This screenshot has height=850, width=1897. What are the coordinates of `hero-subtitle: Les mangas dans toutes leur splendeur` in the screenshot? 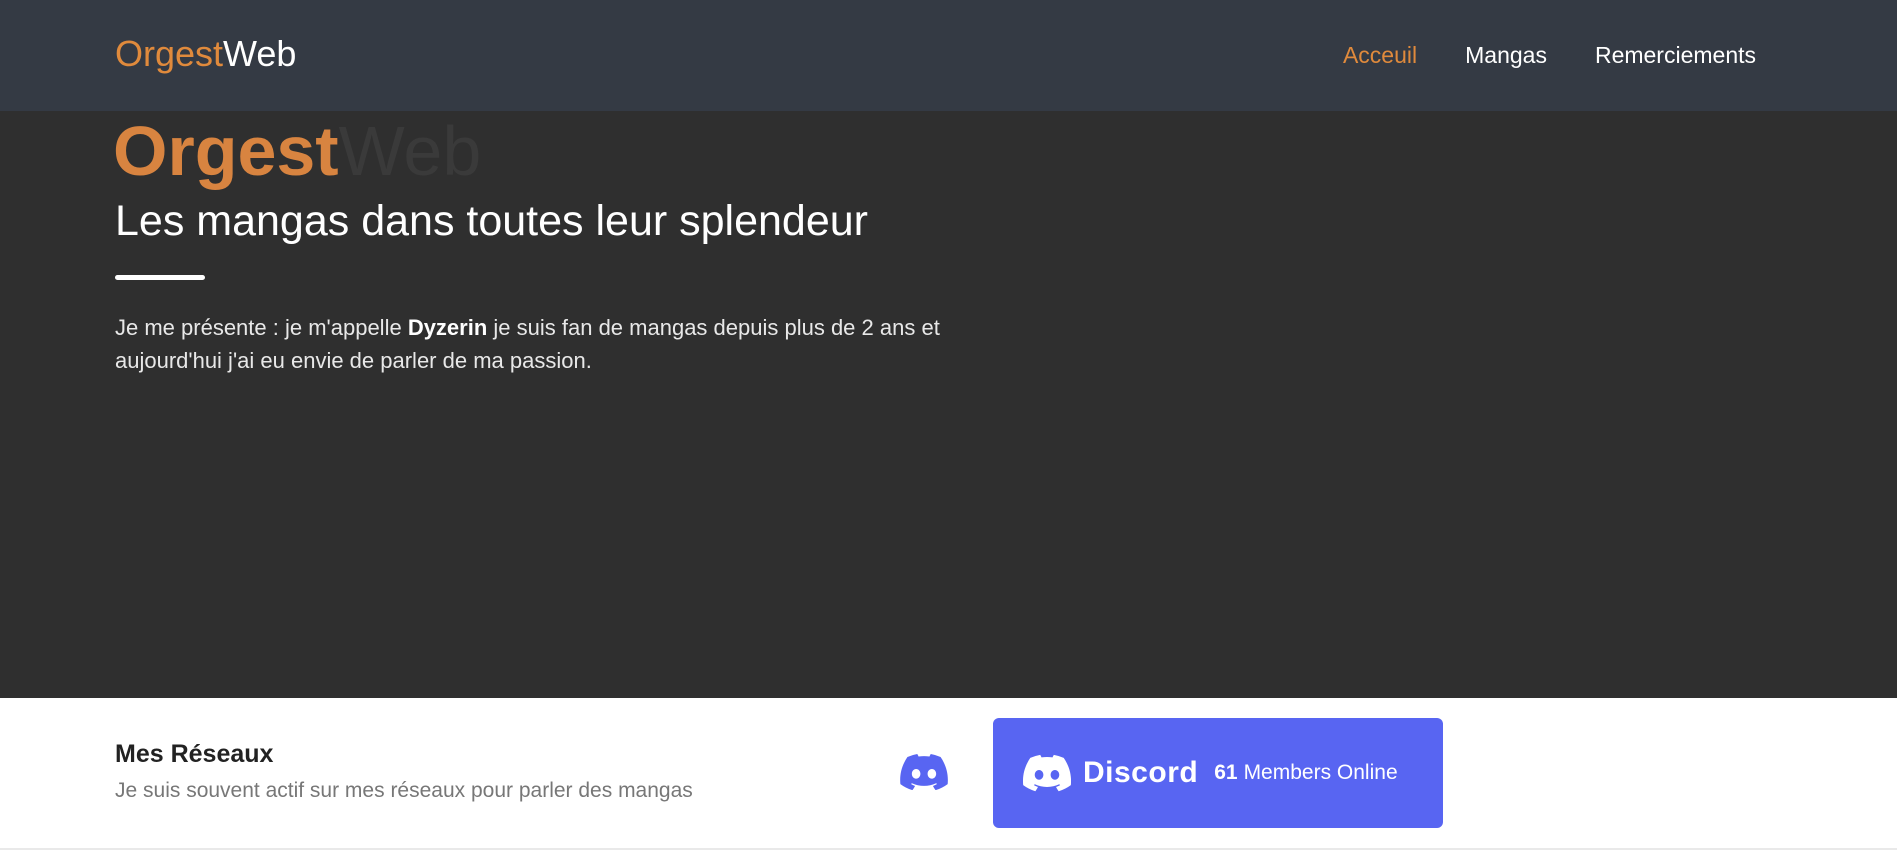 It's located at (491, 221).